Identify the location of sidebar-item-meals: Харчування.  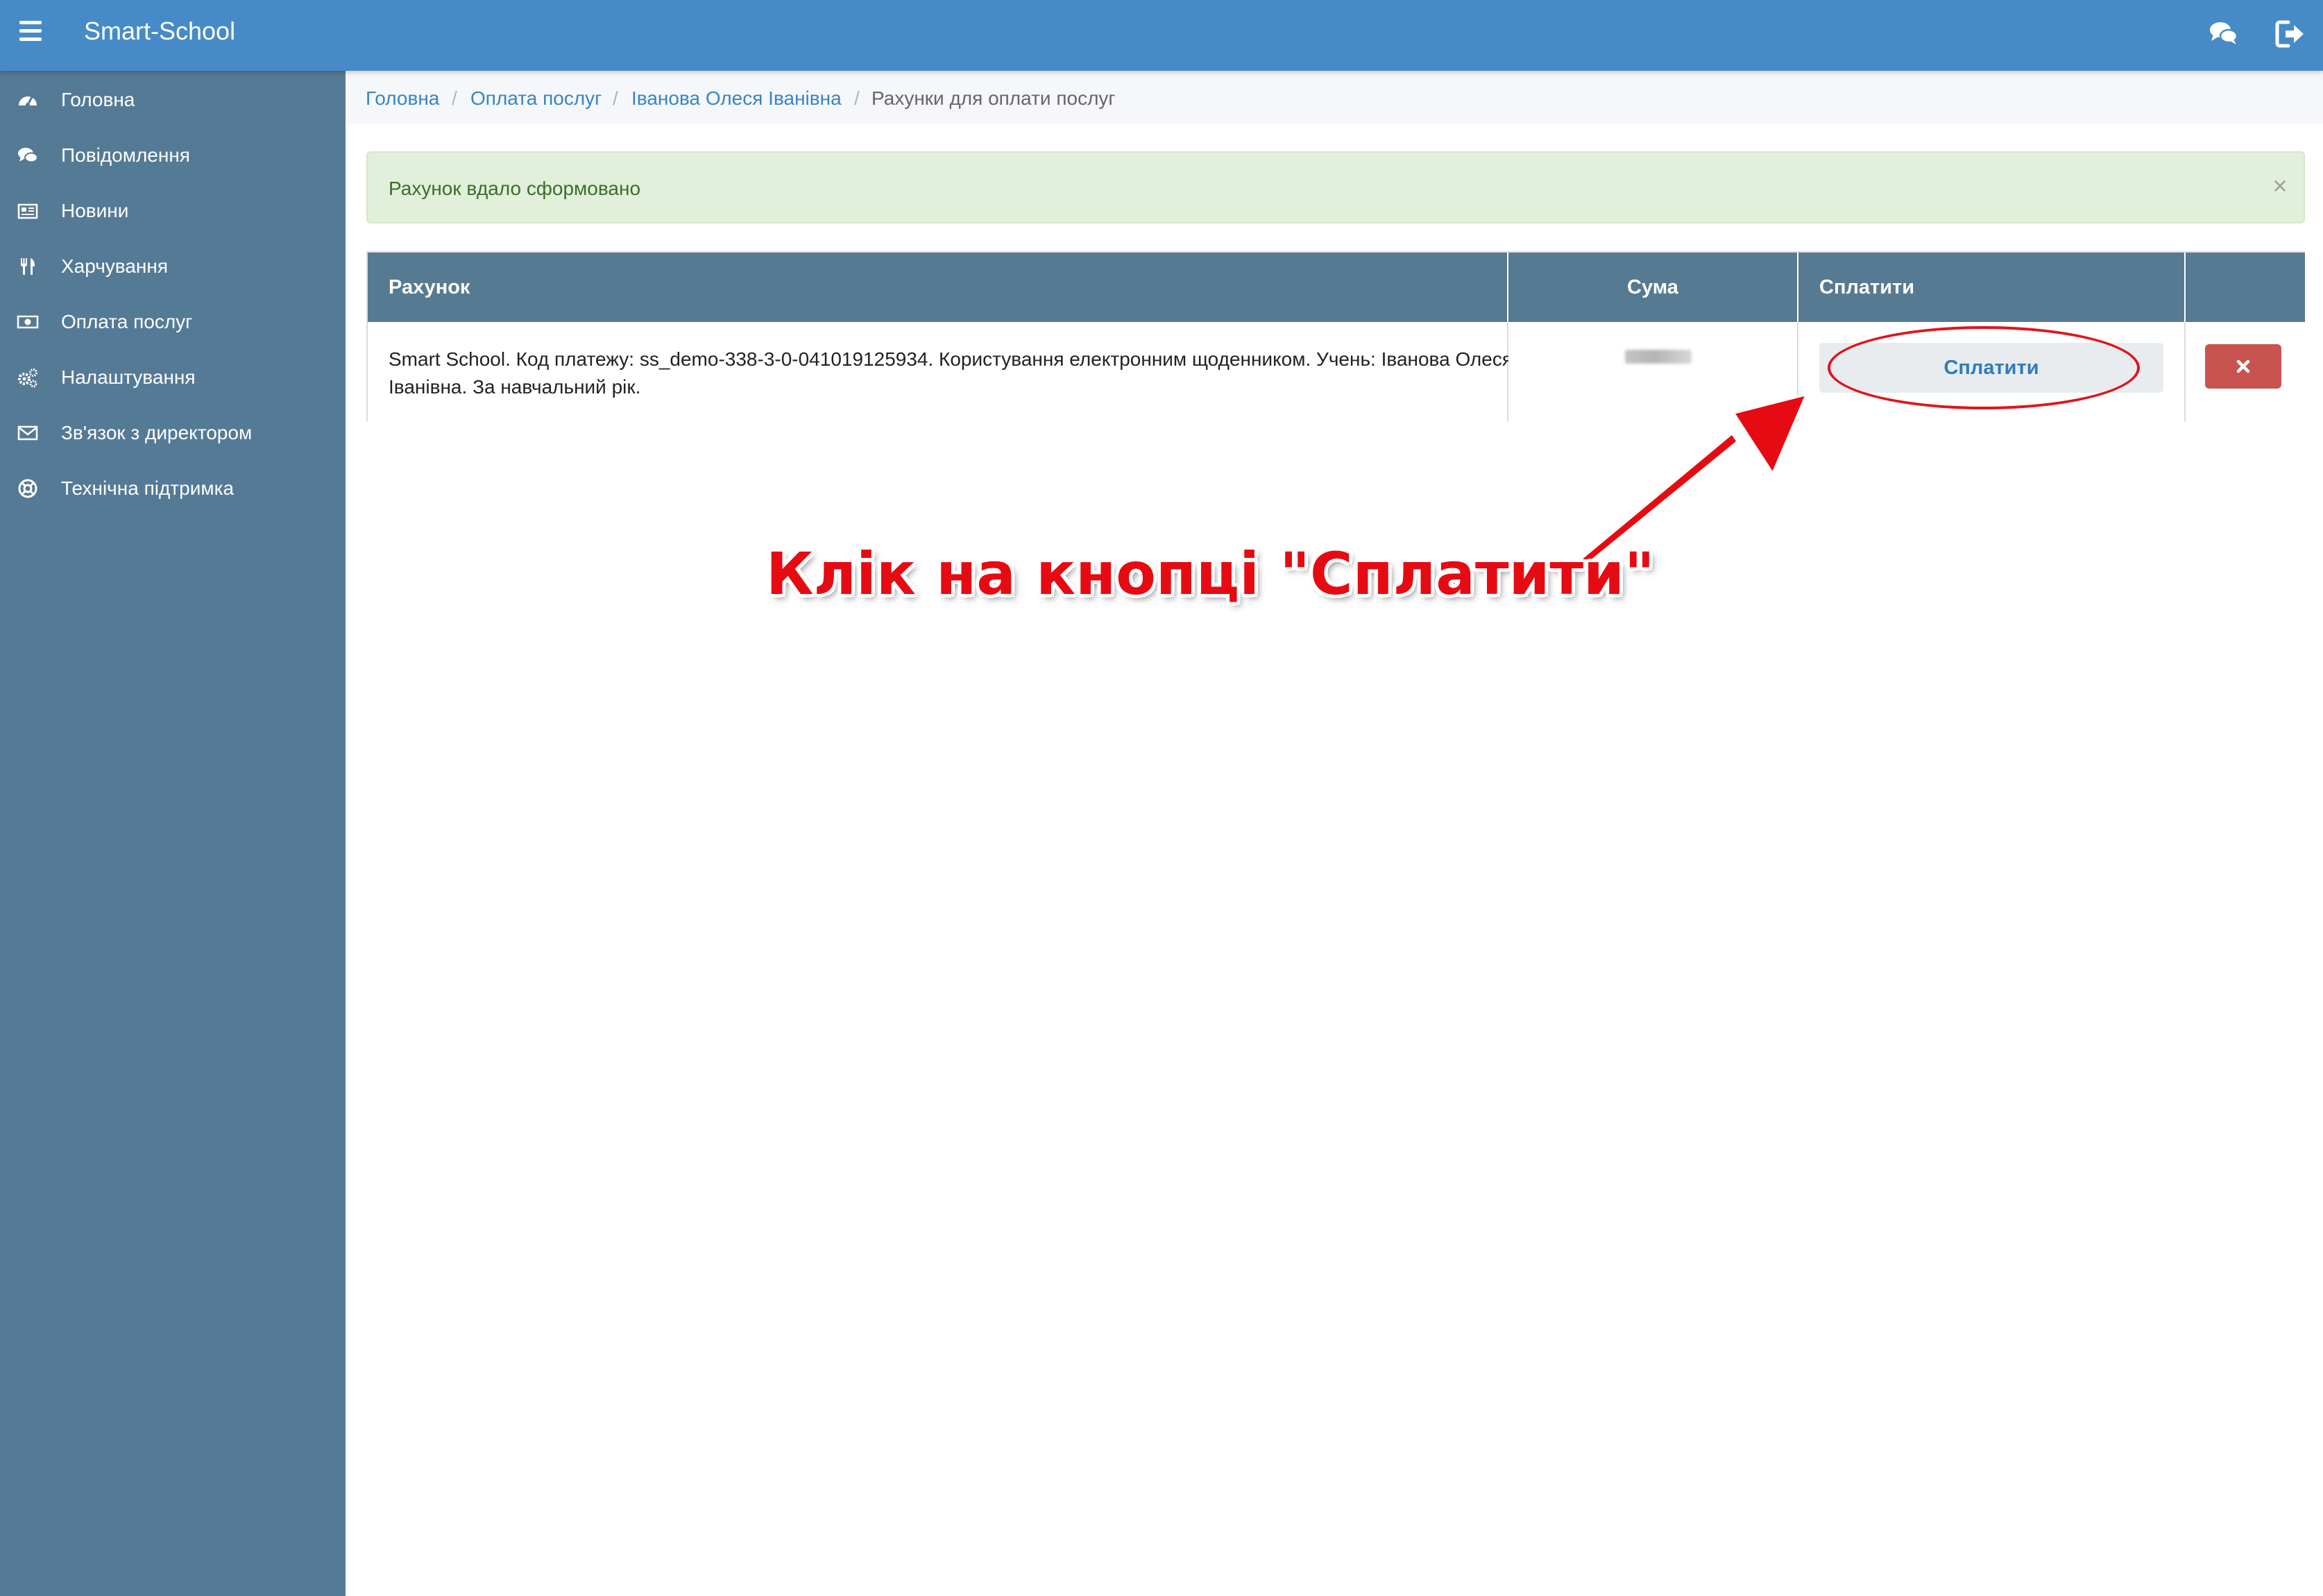
(173, 266).